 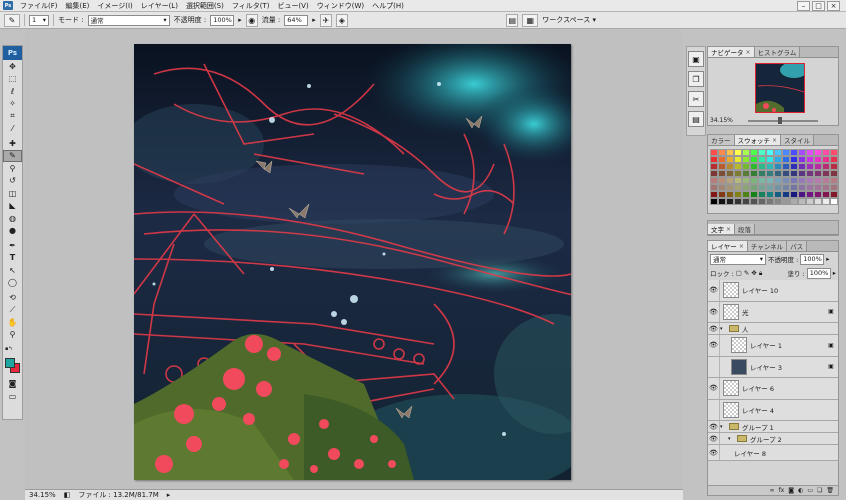 What do you see at coordinates (12, 396) in the screenshot?
I see `screen-mode-icon: ▭` at bounding box center [12, 396].